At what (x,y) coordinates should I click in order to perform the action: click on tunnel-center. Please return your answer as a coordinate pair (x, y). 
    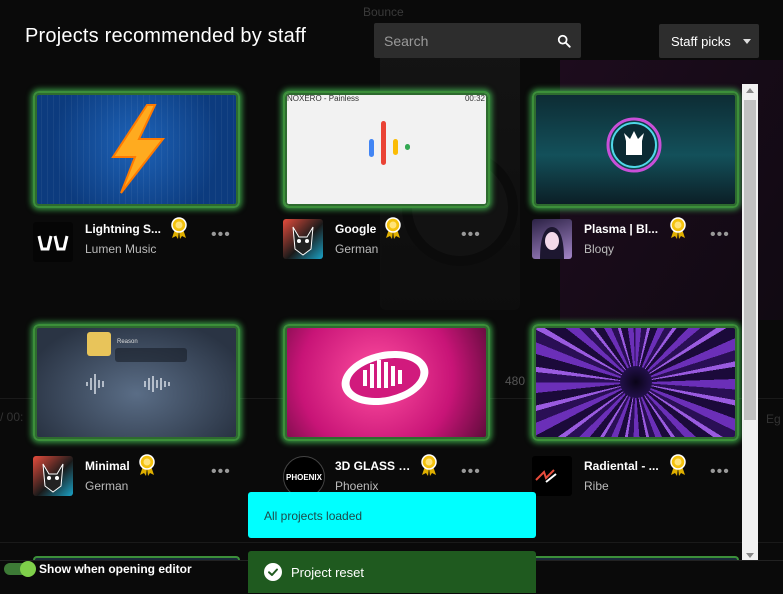
    Looking at the image, I should click on (636, 382).